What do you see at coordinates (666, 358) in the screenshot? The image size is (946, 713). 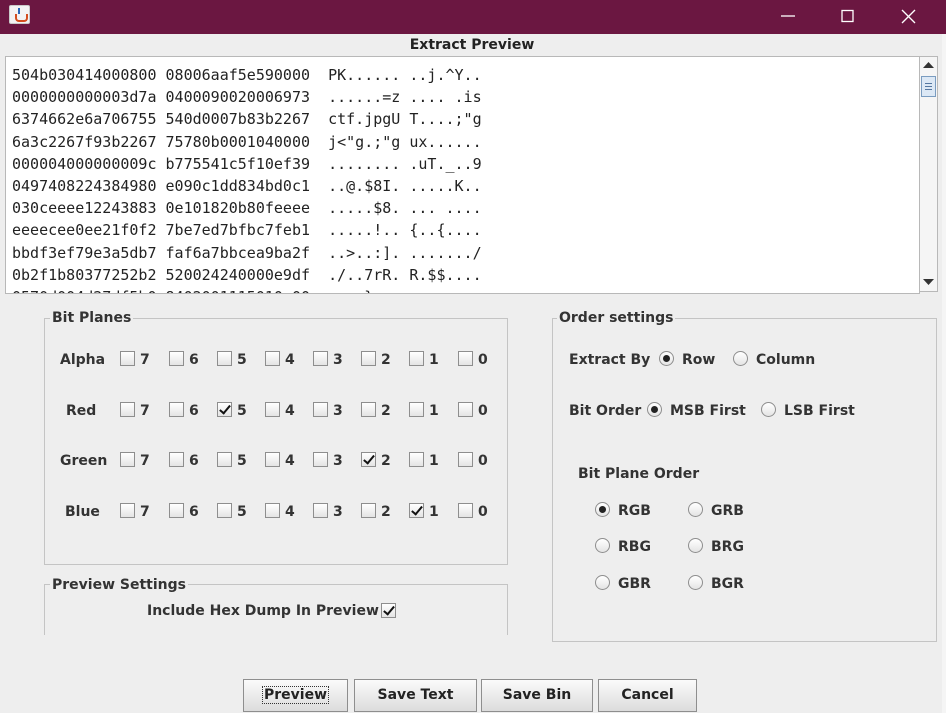 I see `extract-by-row-radio` at bounding box center [666, 358].